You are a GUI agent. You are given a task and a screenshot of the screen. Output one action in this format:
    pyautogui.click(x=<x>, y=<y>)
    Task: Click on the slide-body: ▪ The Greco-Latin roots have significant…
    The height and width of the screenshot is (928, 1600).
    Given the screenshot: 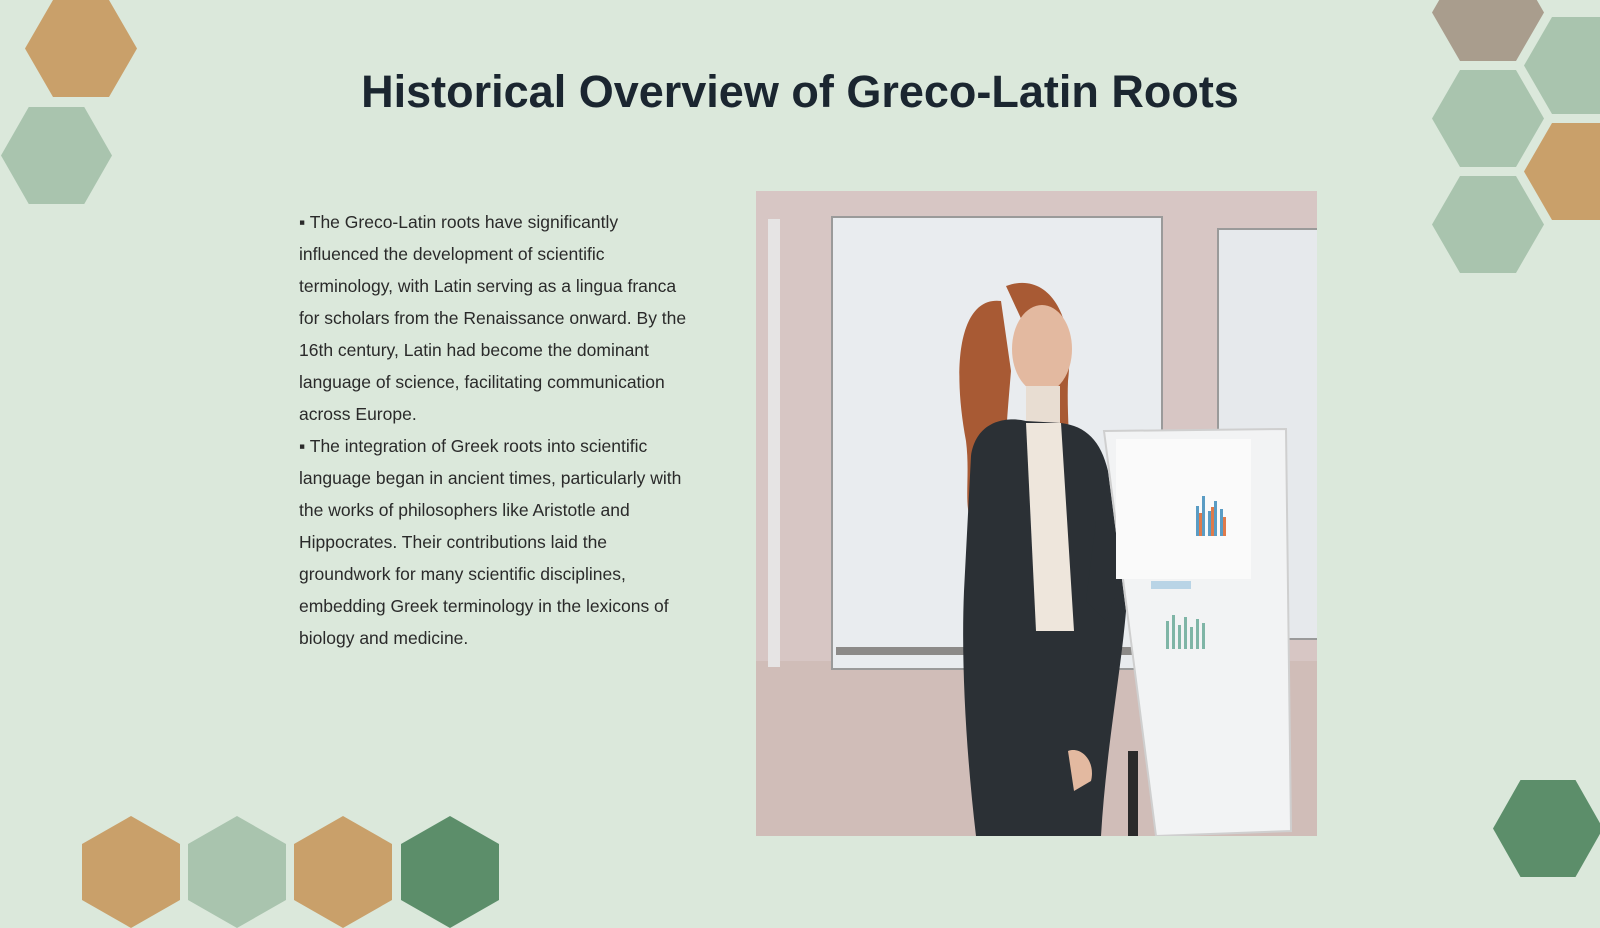 What is the action you would take?
    pyautogui.click(x=499, y=430)
    